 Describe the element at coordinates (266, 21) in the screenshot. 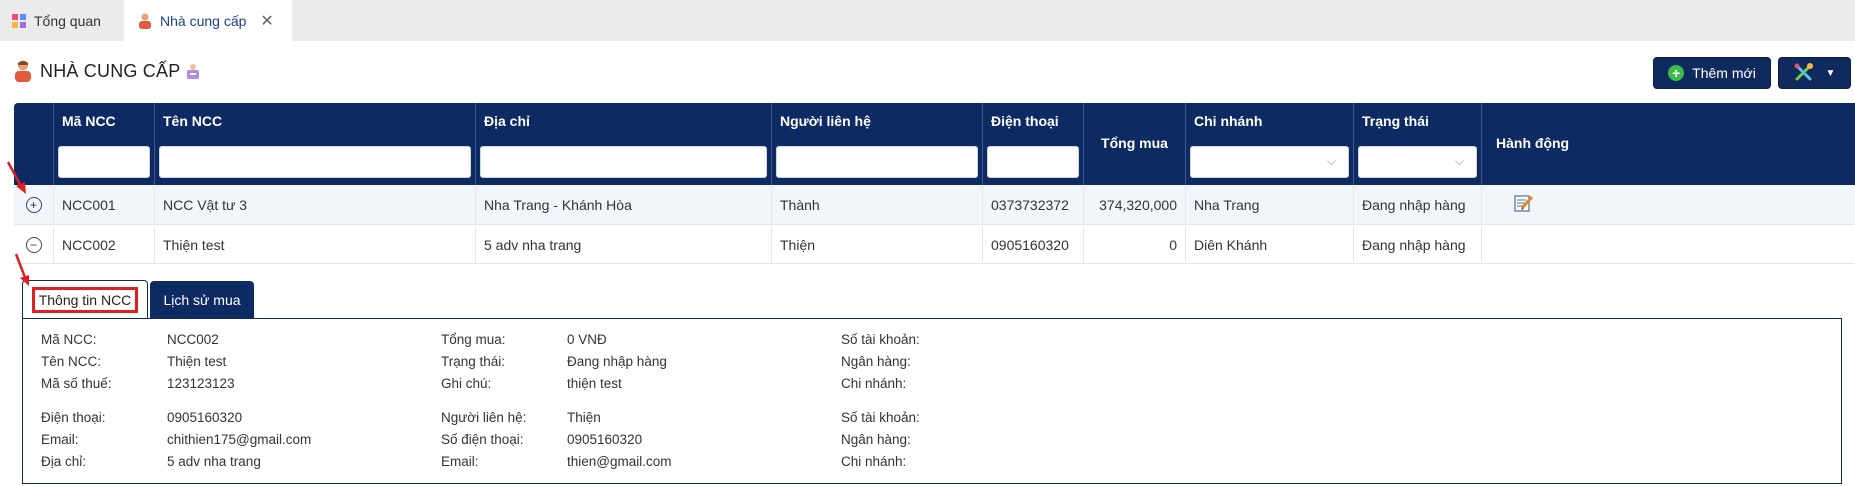

I see `close-icon: ✕` at that location.